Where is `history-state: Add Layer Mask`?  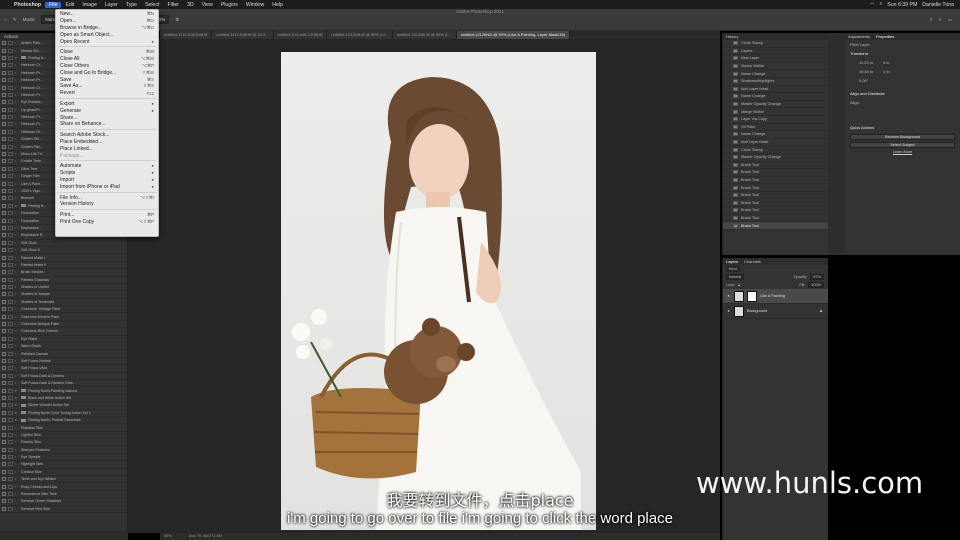 history-state: Add Layer Mask is located at coordinates (775, 90).